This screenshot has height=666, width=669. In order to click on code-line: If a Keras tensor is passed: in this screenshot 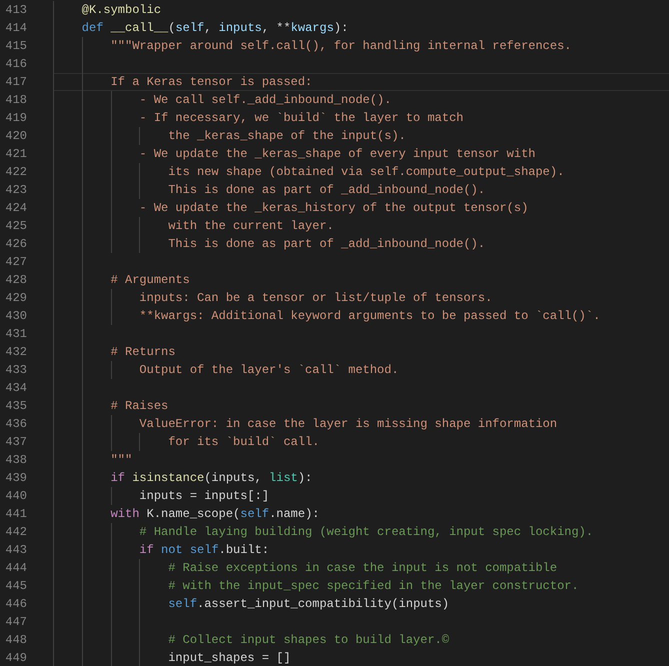, I will do `click(211, 82)`.